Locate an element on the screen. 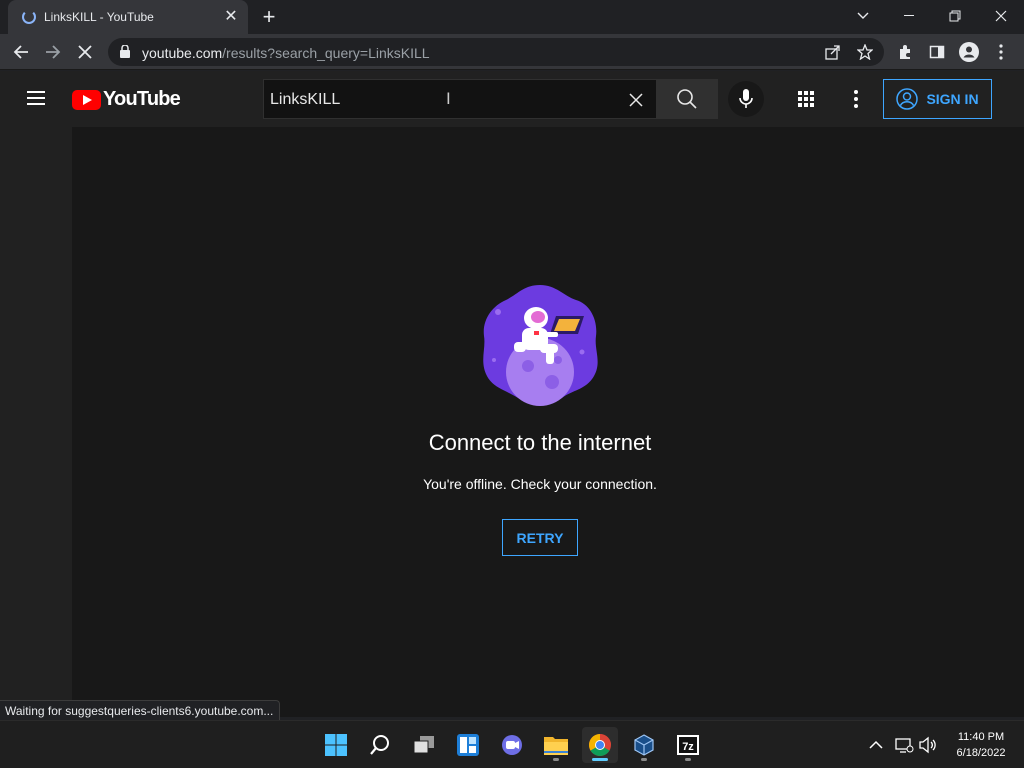 The image size is (1024, 768). youtube-play-icon is located at coordinates (86, 99).